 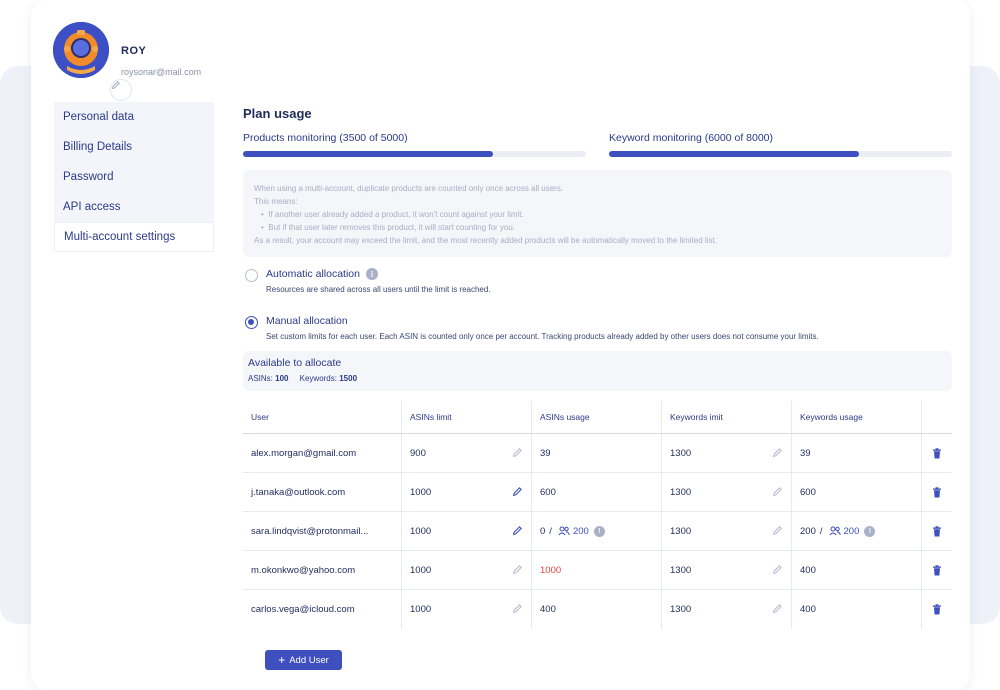 I want to click on avatar-edit-button, so click(x=121, y=90).